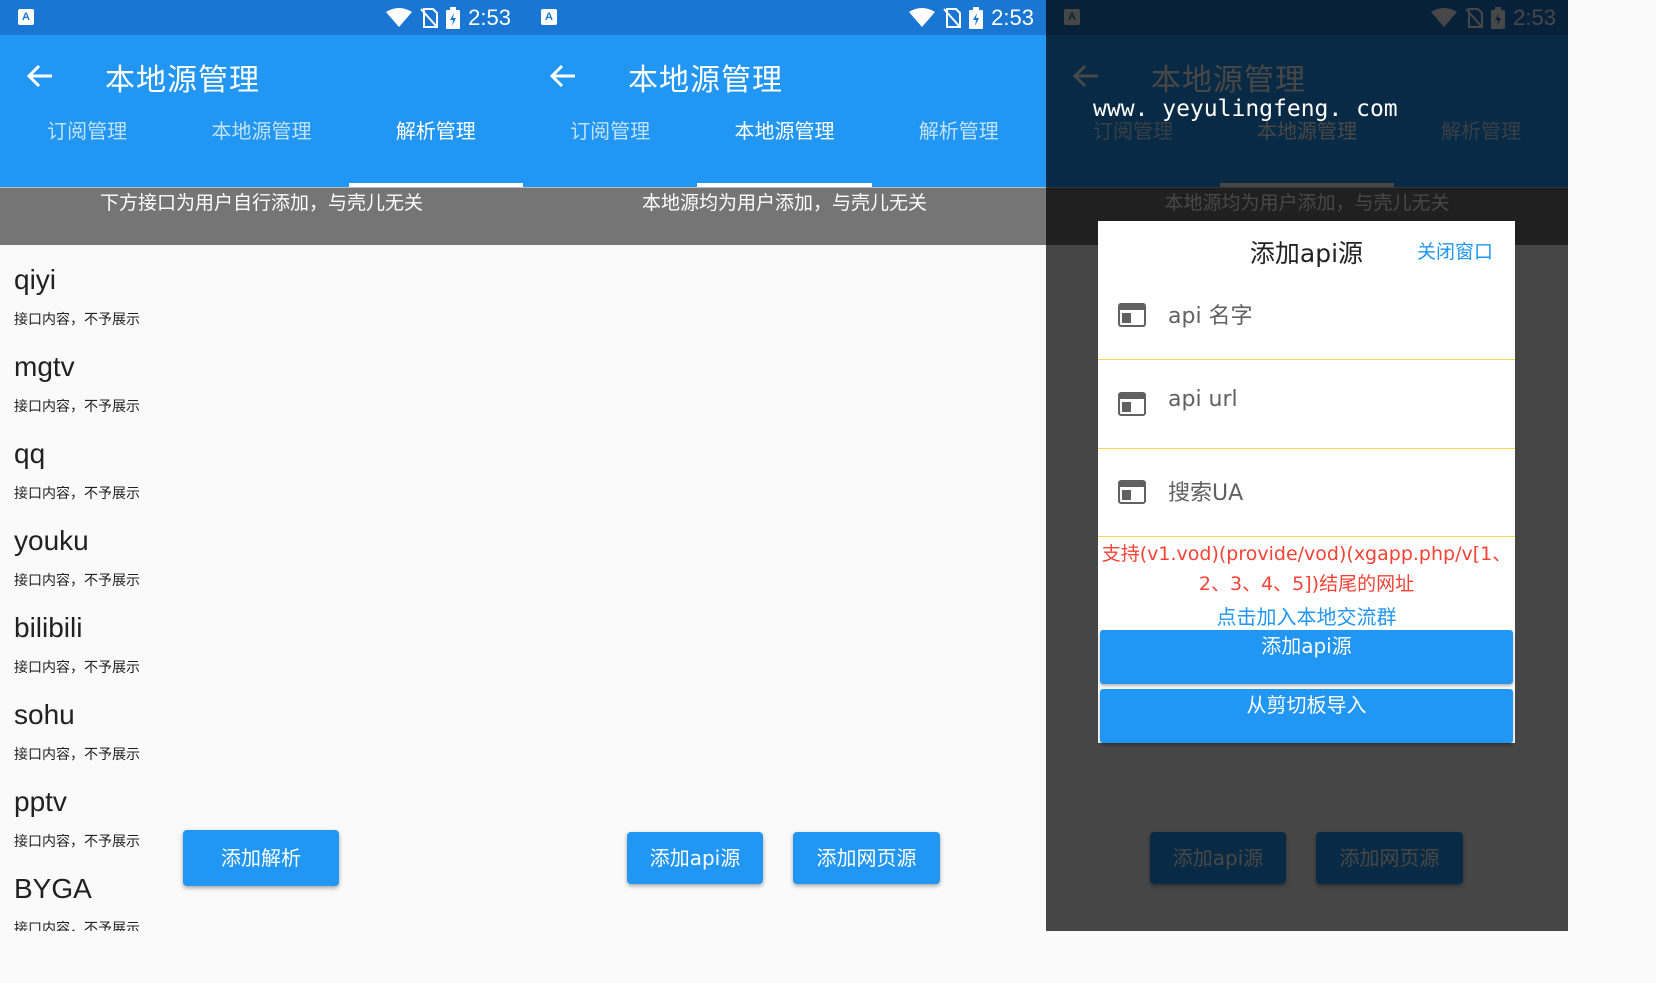  What do you see at coordinates (1455, 250) in the screenshot?
I see `close-dialog-button: 关闭窗口` at bounding box center [1455, 250].